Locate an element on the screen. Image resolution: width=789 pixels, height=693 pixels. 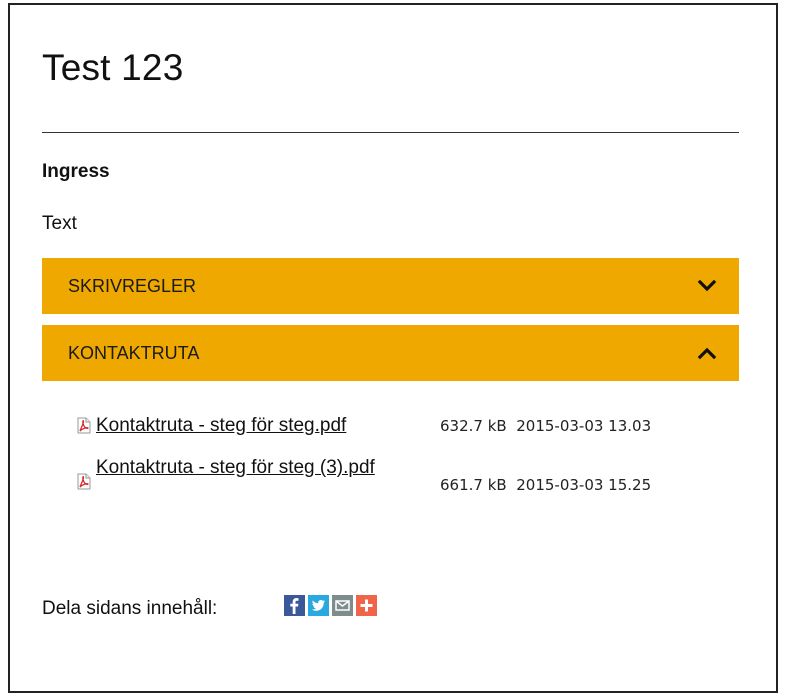
ingress-heading: Ingress is located at coordinates (76, 171).